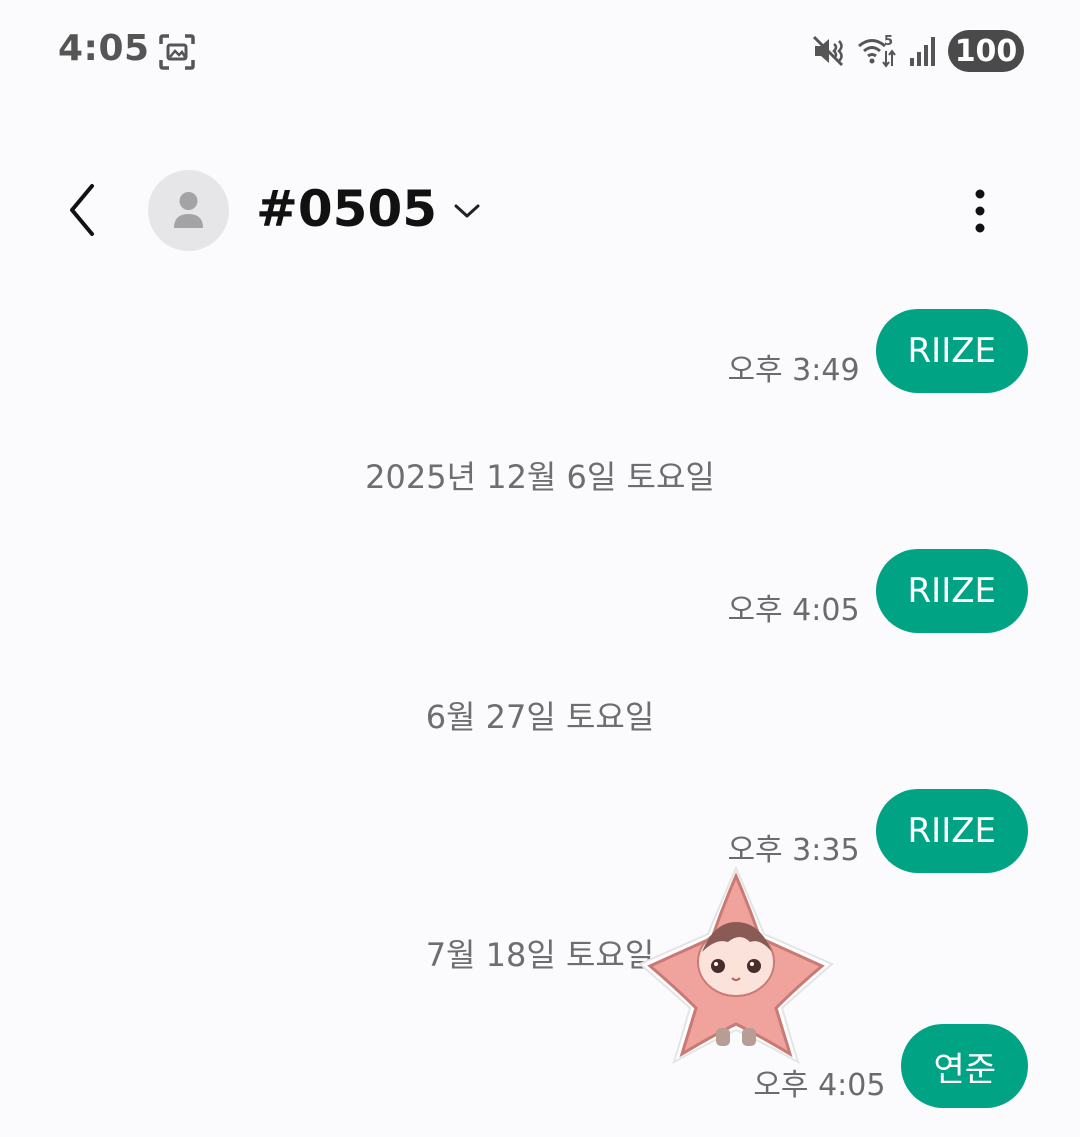 This screenshot has width=1080, height=1137. What do you see at coordinates (346, 209) in the screenshot?
I see `contact-name: #0505` at bounding box center [346, 209].